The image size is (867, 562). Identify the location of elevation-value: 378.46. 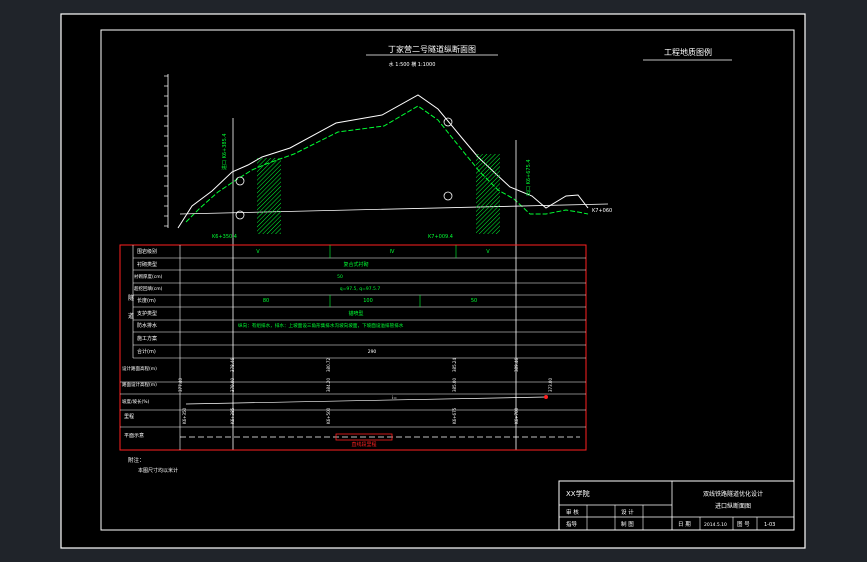
(232, 365).